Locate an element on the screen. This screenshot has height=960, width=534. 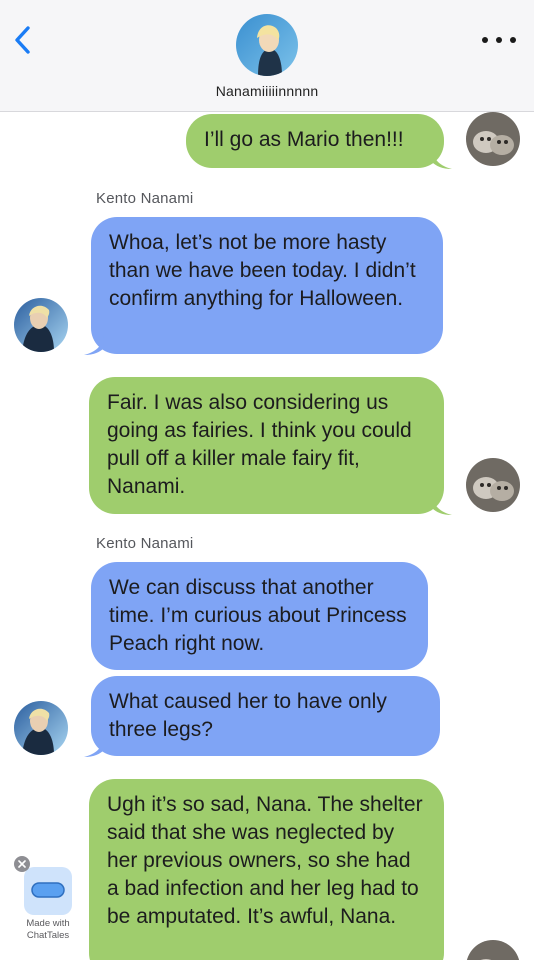
chat-header: Nanamiiiiinnnnn is located at coordinates (267, 56).